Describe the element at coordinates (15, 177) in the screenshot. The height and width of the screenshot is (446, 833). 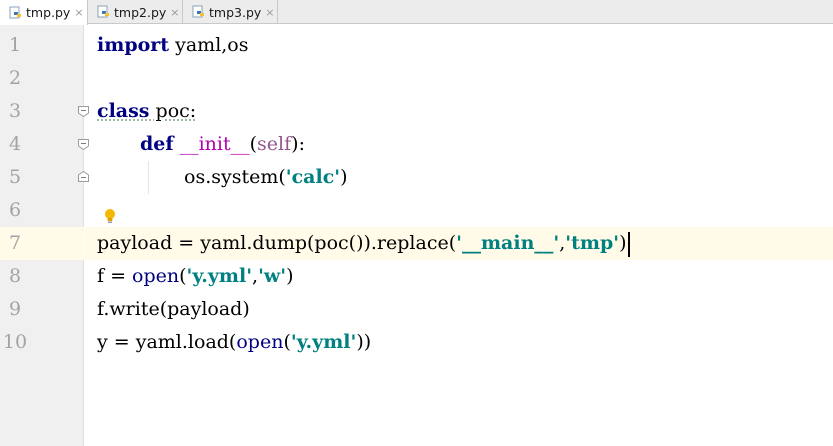
I see `line-number: 5` at that location.